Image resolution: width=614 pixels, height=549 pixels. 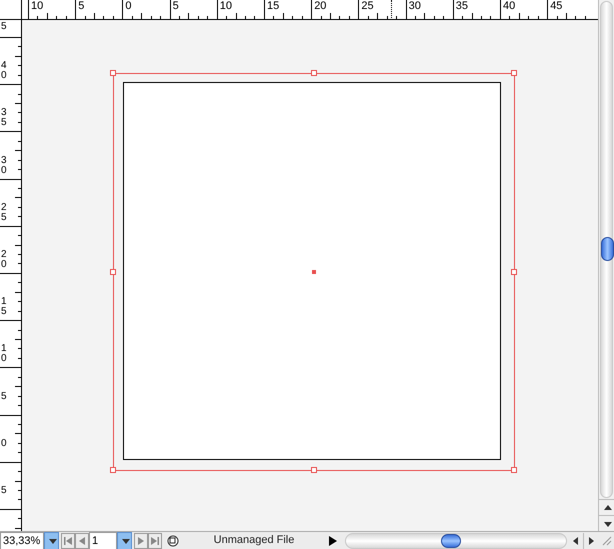 I want to click on previous-page-button, so click(x=82, y=540).